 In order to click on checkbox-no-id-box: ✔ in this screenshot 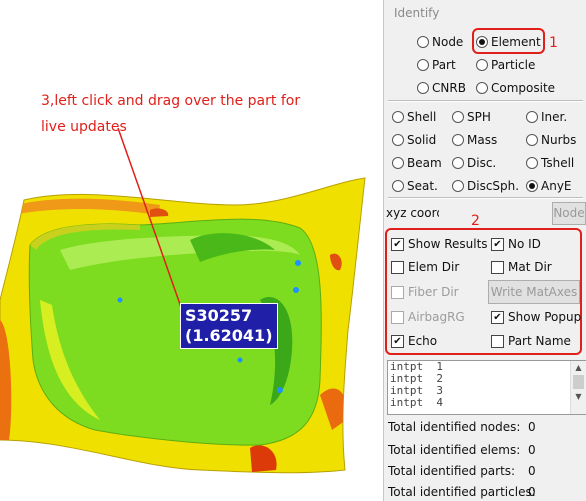, I will do `click(497, 244)`.